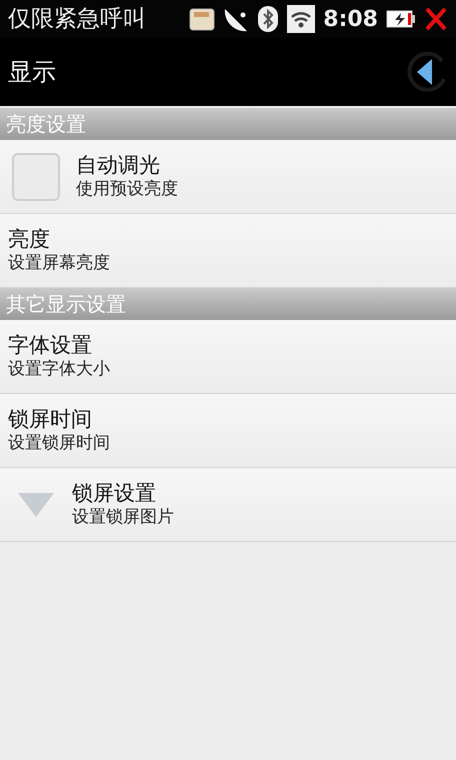 This screenshot has height=760, width=456. What do you see at coordinates (59, 239) in the screenshot?
I see `setting-title: 亮度` at bounding box center [59, 239].